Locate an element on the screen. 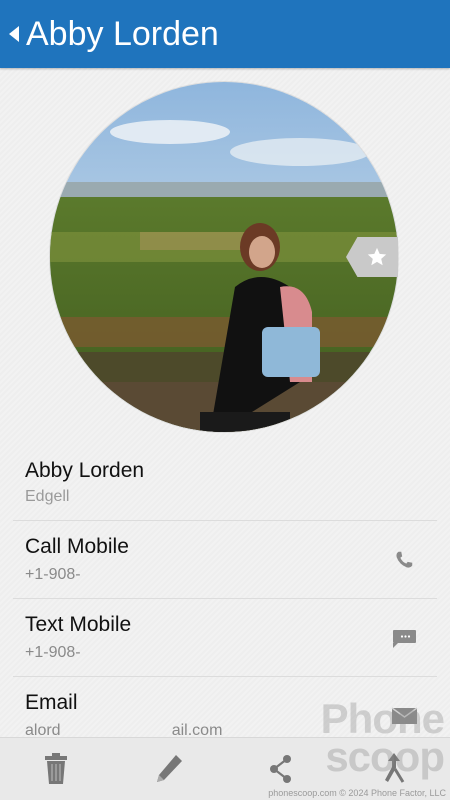  call-mobile-label: Call Mobile is located at coordinates (77, 546).